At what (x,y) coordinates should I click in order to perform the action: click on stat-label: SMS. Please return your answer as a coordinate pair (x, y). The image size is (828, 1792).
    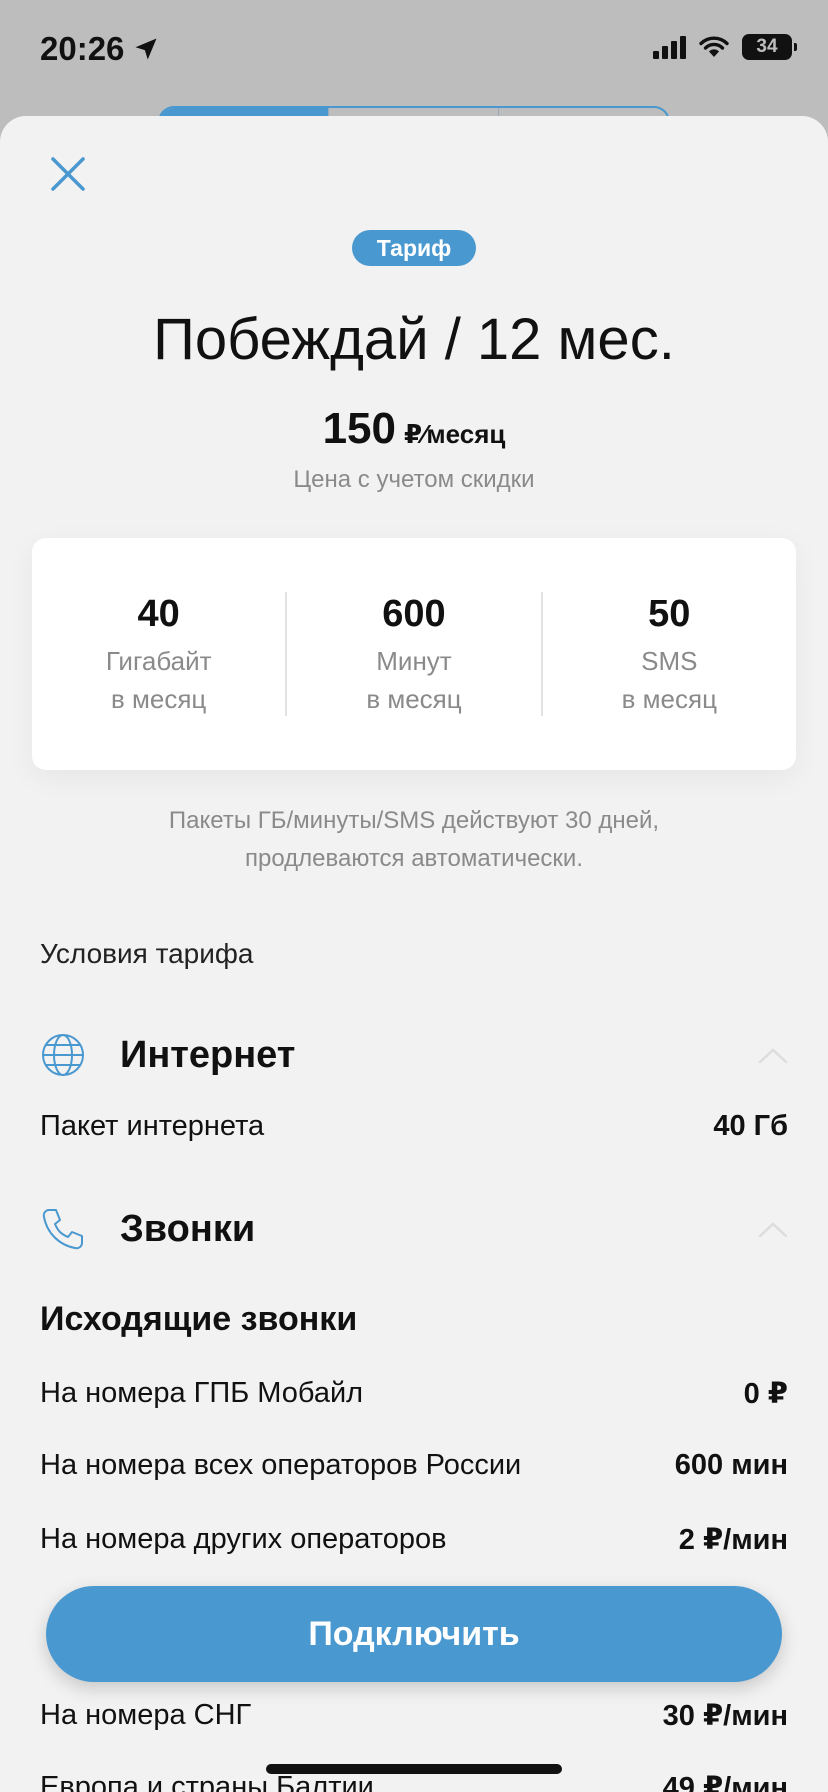
    Looking at the image, I should click on (669, 661).